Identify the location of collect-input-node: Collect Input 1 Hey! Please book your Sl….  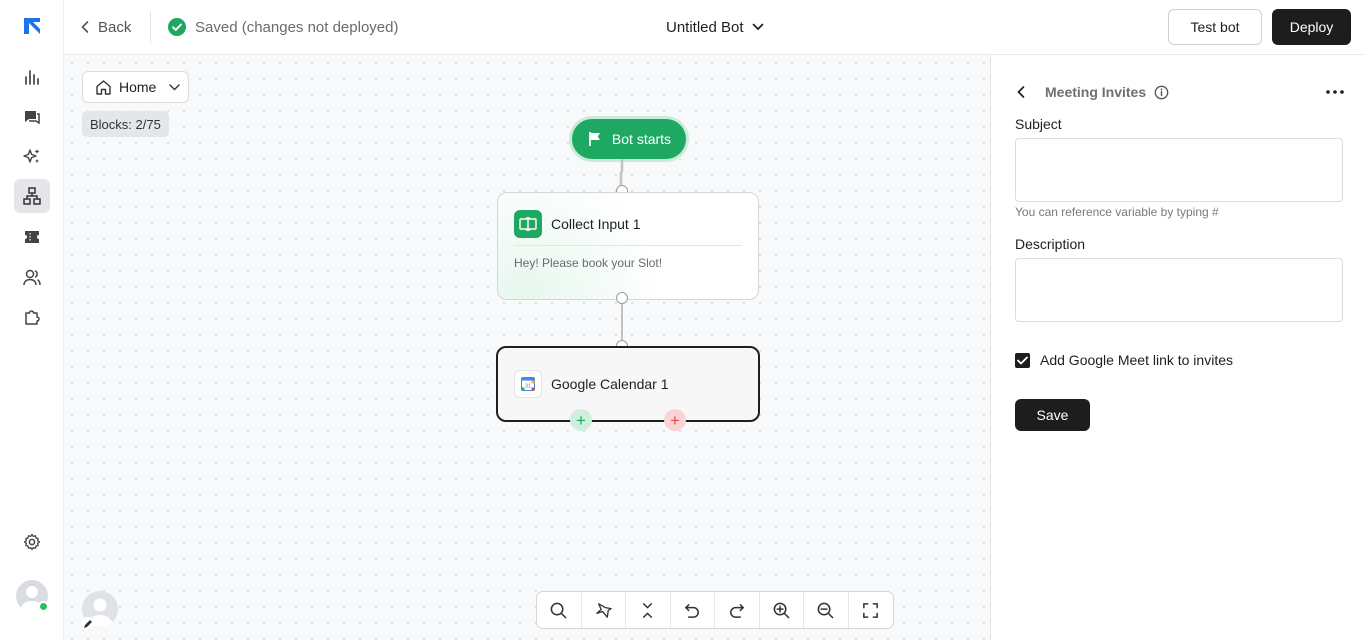
(628, 246).